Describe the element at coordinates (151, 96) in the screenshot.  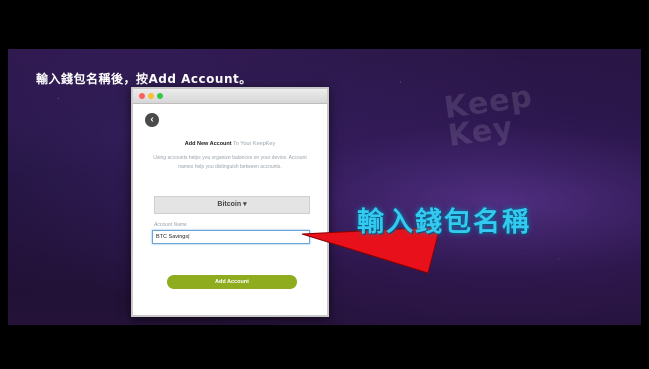
I see `minimize-window-icon` at that location.